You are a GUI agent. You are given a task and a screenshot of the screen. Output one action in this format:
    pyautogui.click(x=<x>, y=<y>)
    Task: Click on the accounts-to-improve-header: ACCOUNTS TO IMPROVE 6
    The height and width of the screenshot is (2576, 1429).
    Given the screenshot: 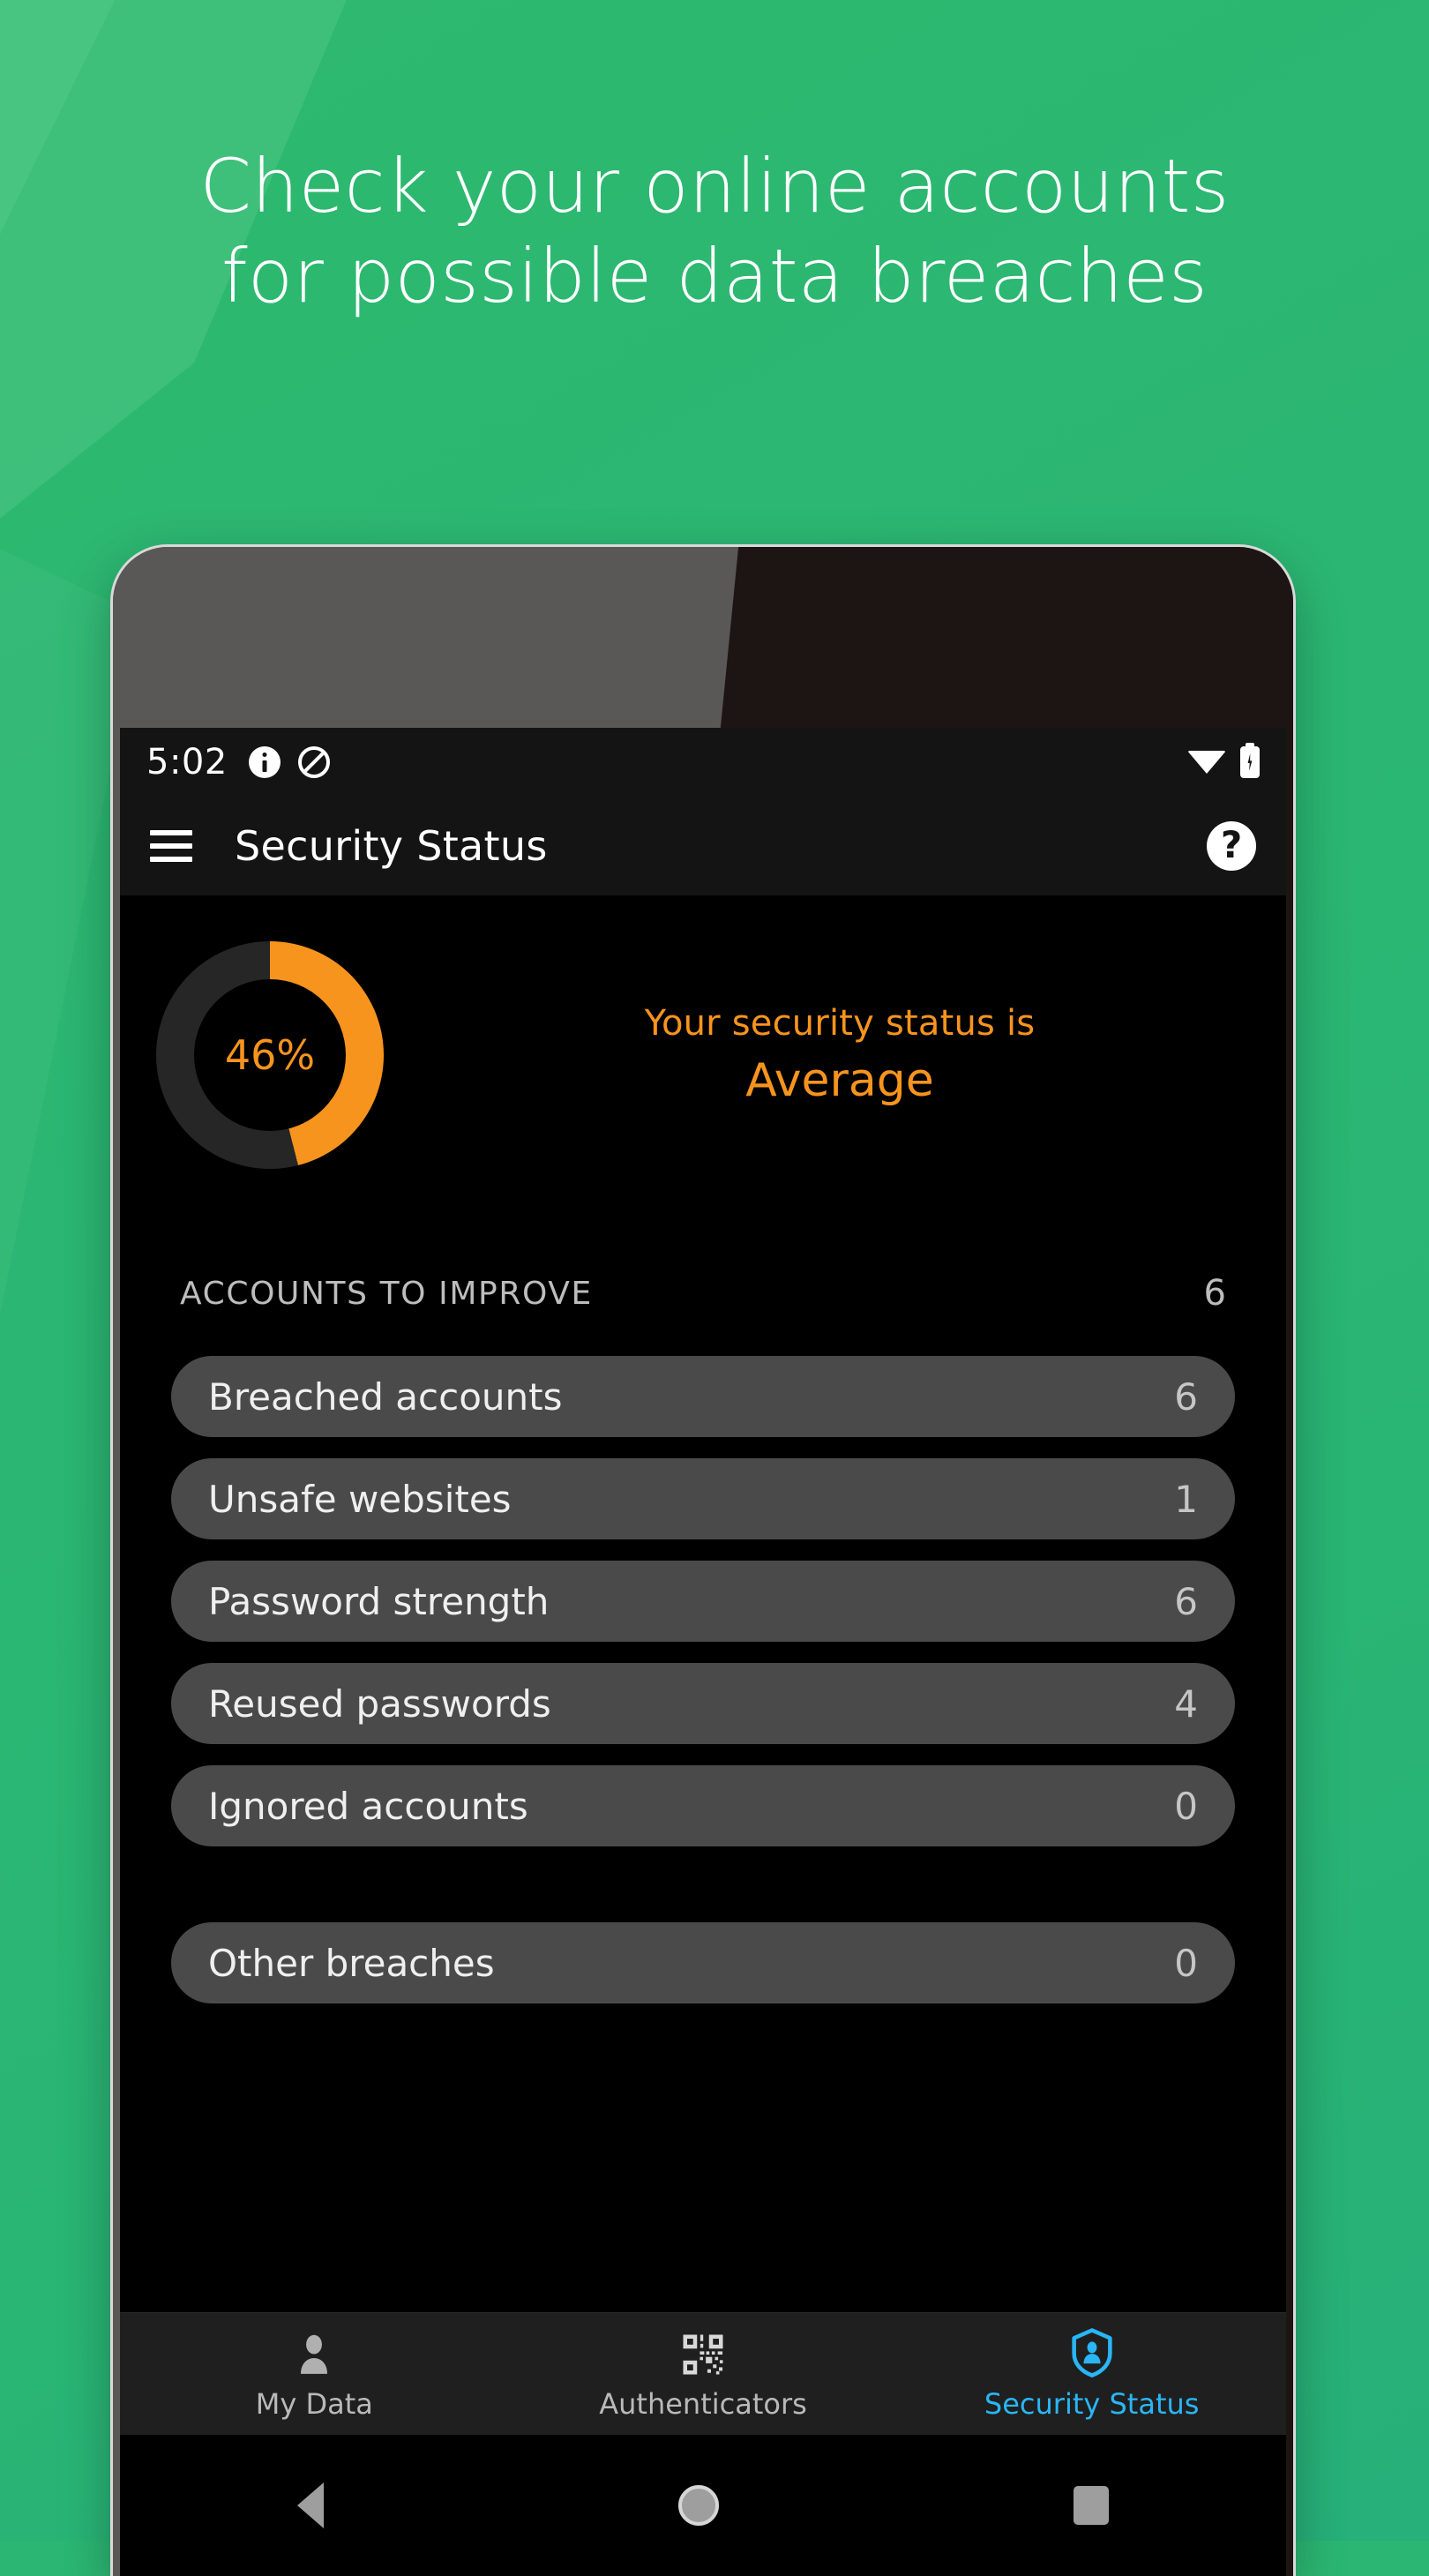 What is the action you would take?
    pyautogui.click(x=703, y=1294)
    